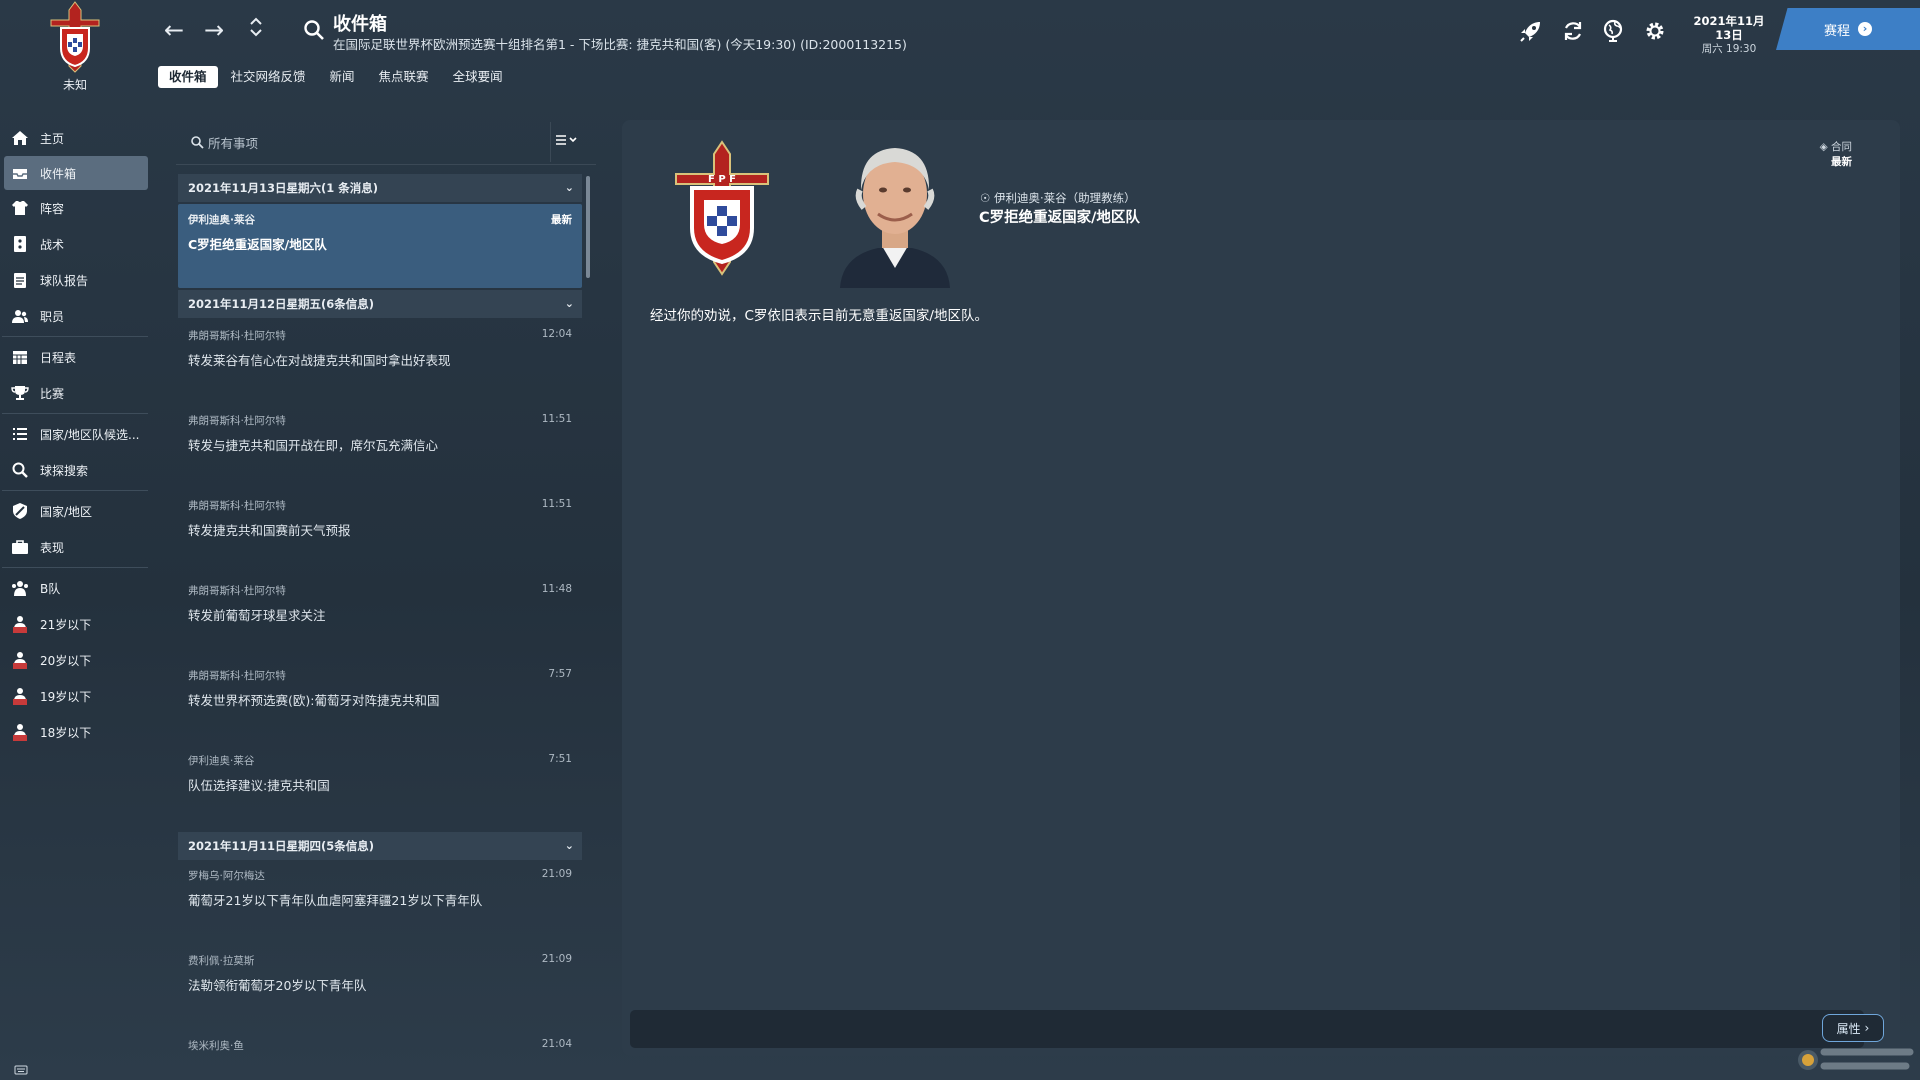 This screenshot has height=1080, width=1920. What do you see at coordinates (20, 588) in the screenshot?
I see `team-icon` at bounding box center [20, 588].